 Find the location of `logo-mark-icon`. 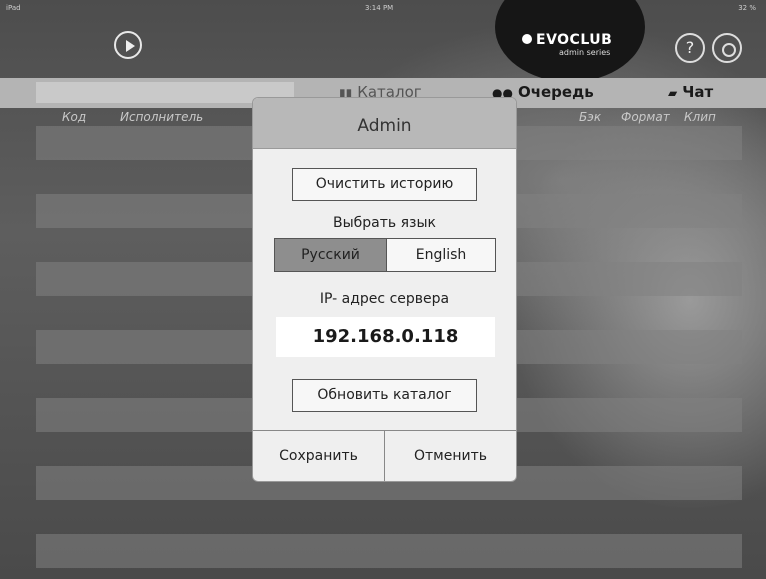

logo-mark-icon is located at coordinates (527, 39).